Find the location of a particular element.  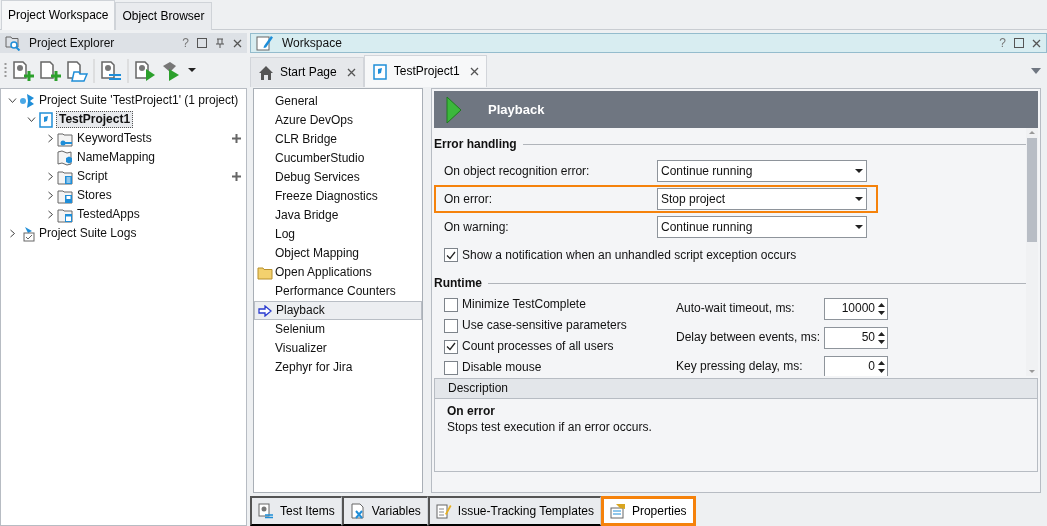

panel-tab: Object Browser is located at coordinates (163, 16).